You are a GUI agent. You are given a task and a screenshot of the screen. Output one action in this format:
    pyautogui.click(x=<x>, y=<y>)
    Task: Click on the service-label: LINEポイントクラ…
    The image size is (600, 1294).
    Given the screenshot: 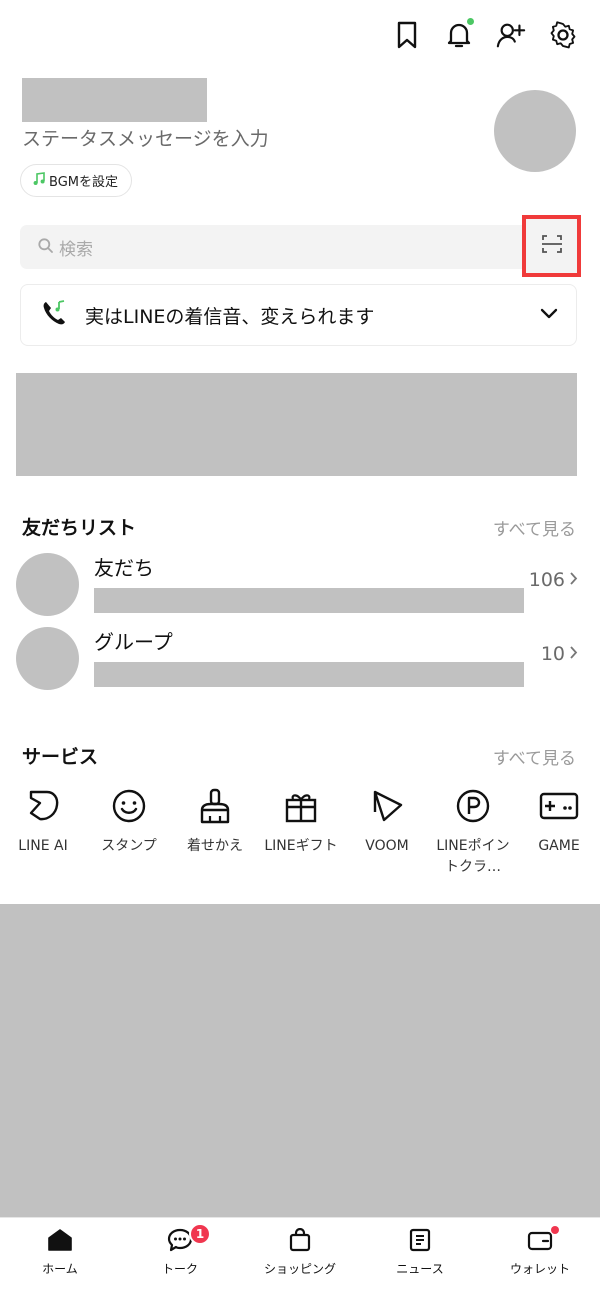 What is the action you would take?
    pyautogui.click(x=473, y=856)
    